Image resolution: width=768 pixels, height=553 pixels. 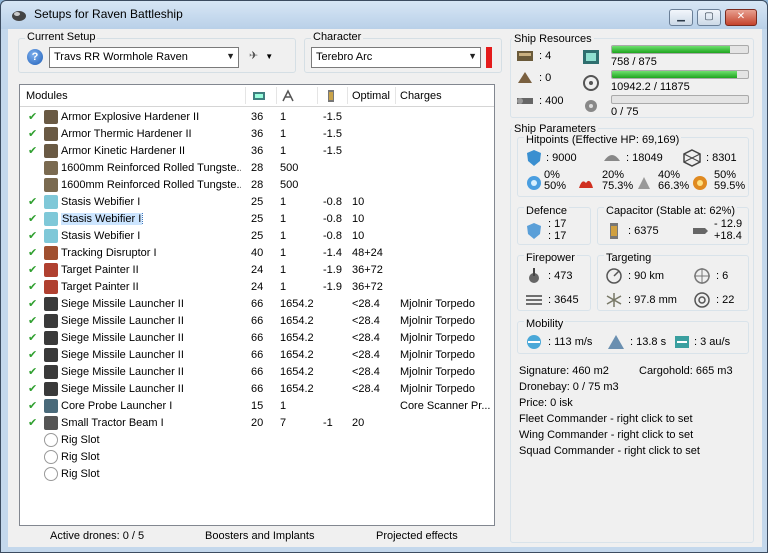 I want to click on drone-bandwidth-icon, so click(x=525, y=101).